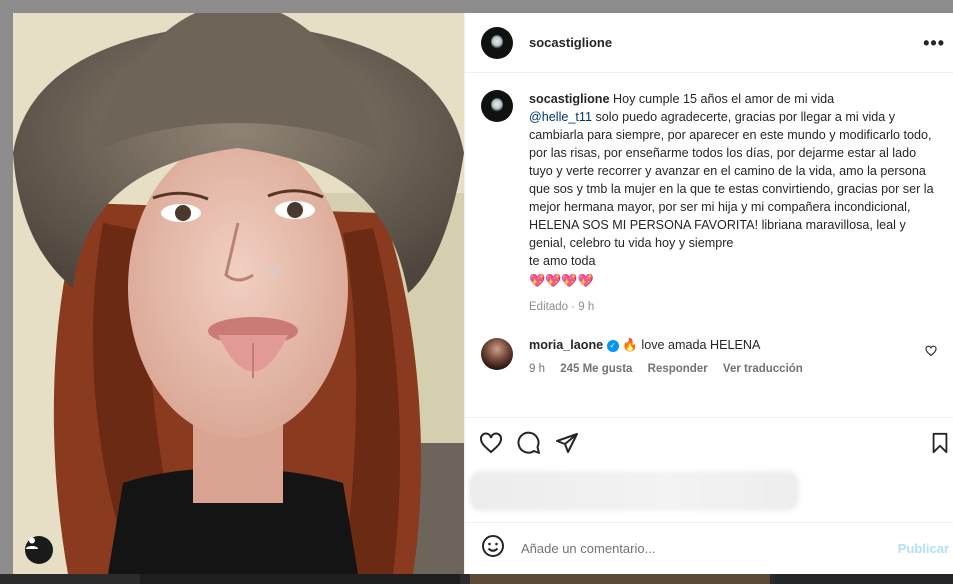 The height and width of the screenshot is (584, 953). I want to click on publish-button: Publicar, so click(923, 548).